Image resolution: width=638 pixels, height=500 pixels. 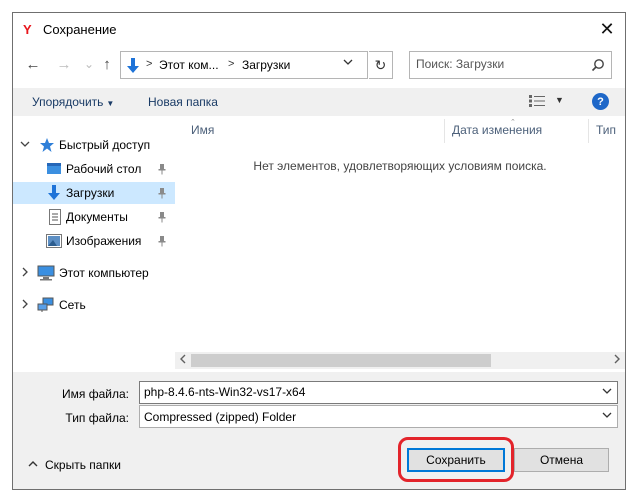 I want to click on documents-icon, so click(x=55, y=218).